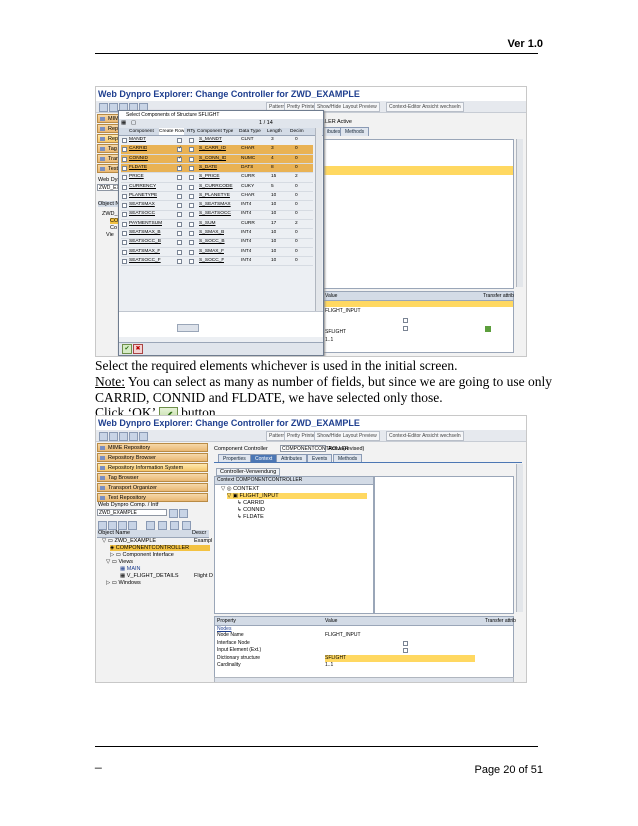 The height and width of the screenshot is (826, 638). I want to click on tree-node-root: ▽ ▭ ZWD_EXAMPLE, so click(129, 541).